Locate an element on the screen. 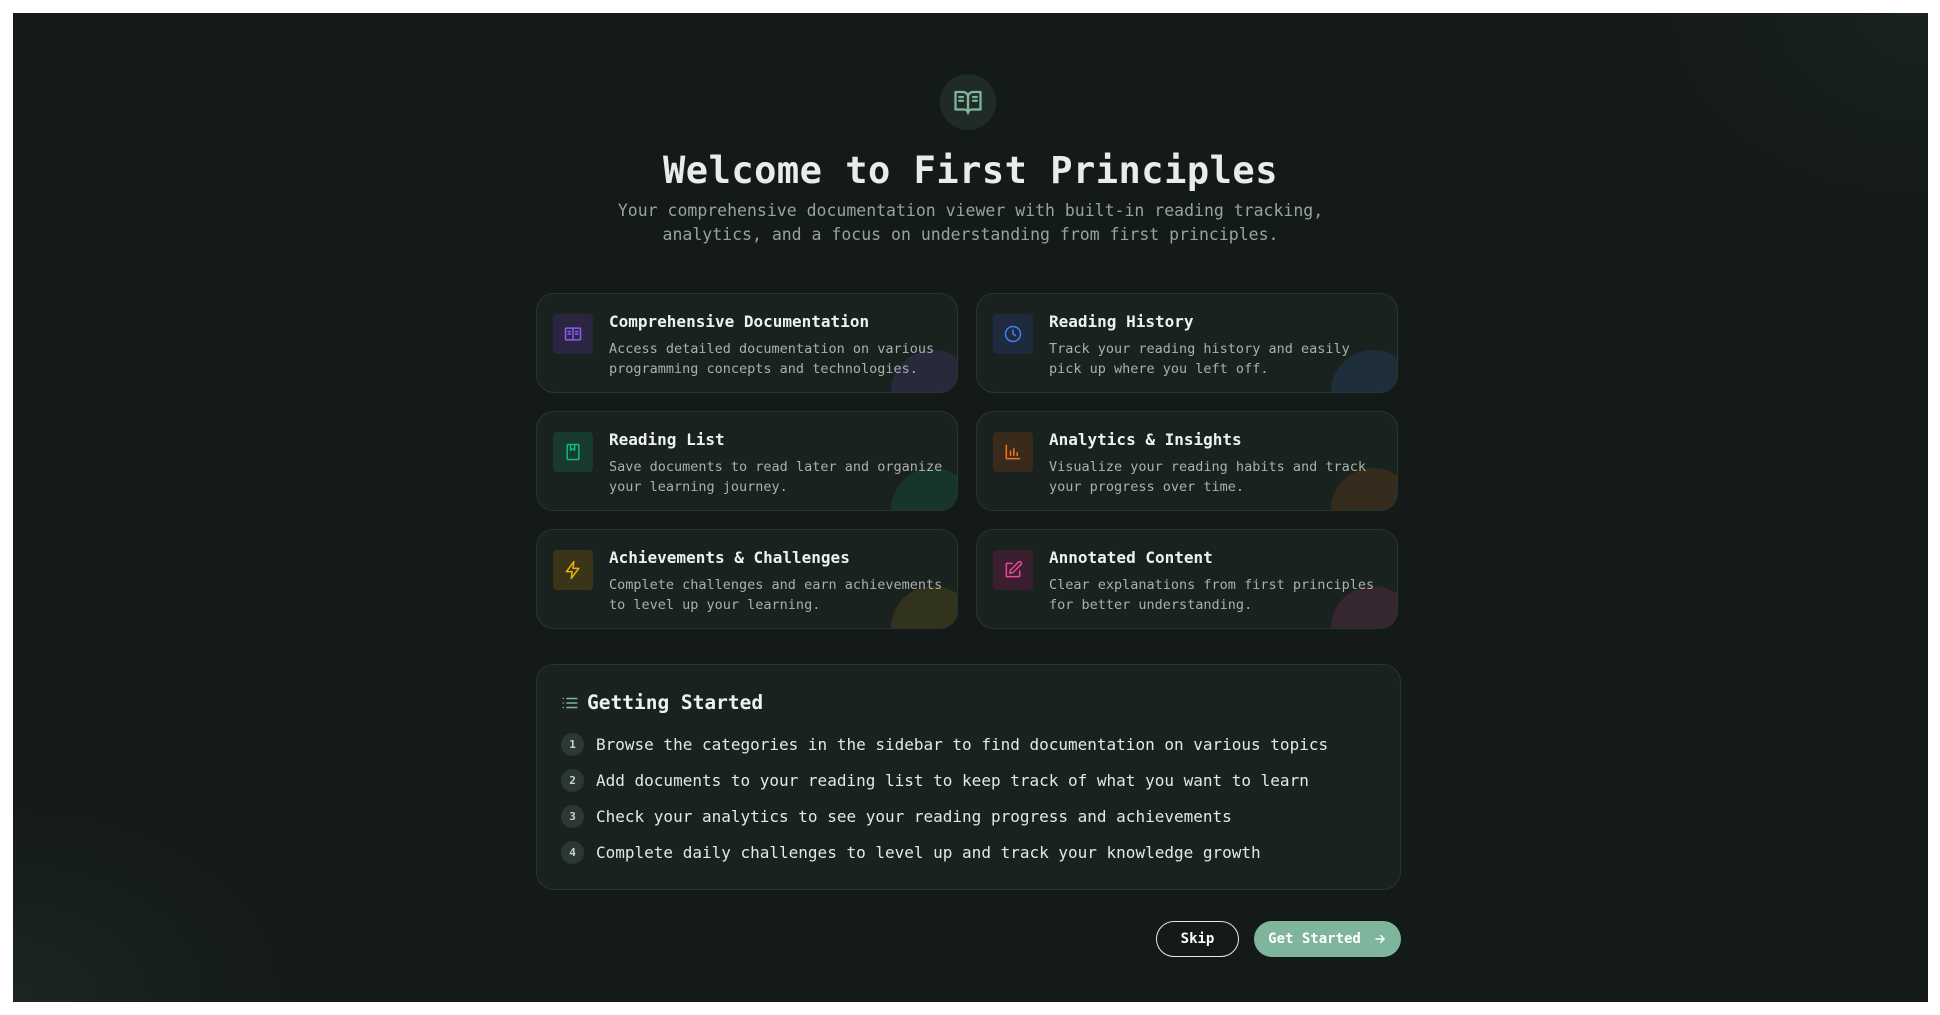 This screenshot has height=1015, width=1940. clock-icon is located at coordinates (1013, 334).